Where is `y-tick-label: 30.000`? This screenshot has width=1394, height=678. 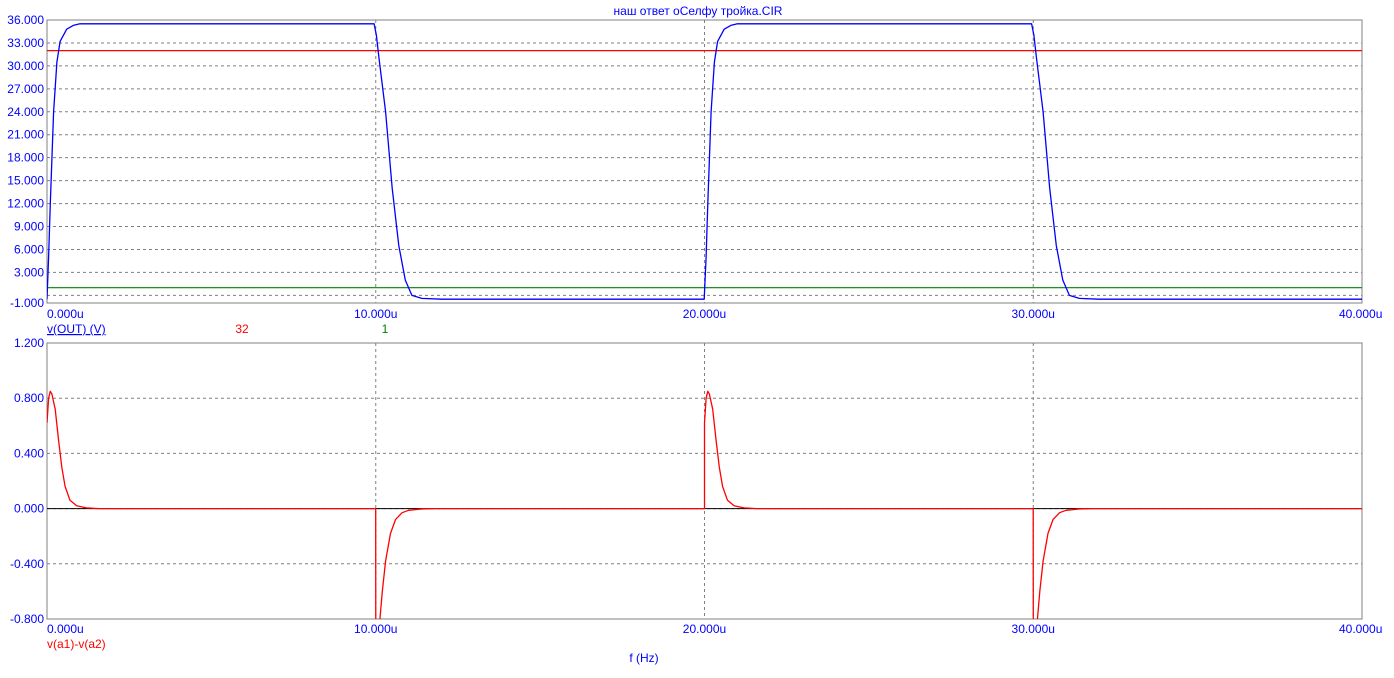 y-tick-label: 30.000 is located at coordinates (25, 66).